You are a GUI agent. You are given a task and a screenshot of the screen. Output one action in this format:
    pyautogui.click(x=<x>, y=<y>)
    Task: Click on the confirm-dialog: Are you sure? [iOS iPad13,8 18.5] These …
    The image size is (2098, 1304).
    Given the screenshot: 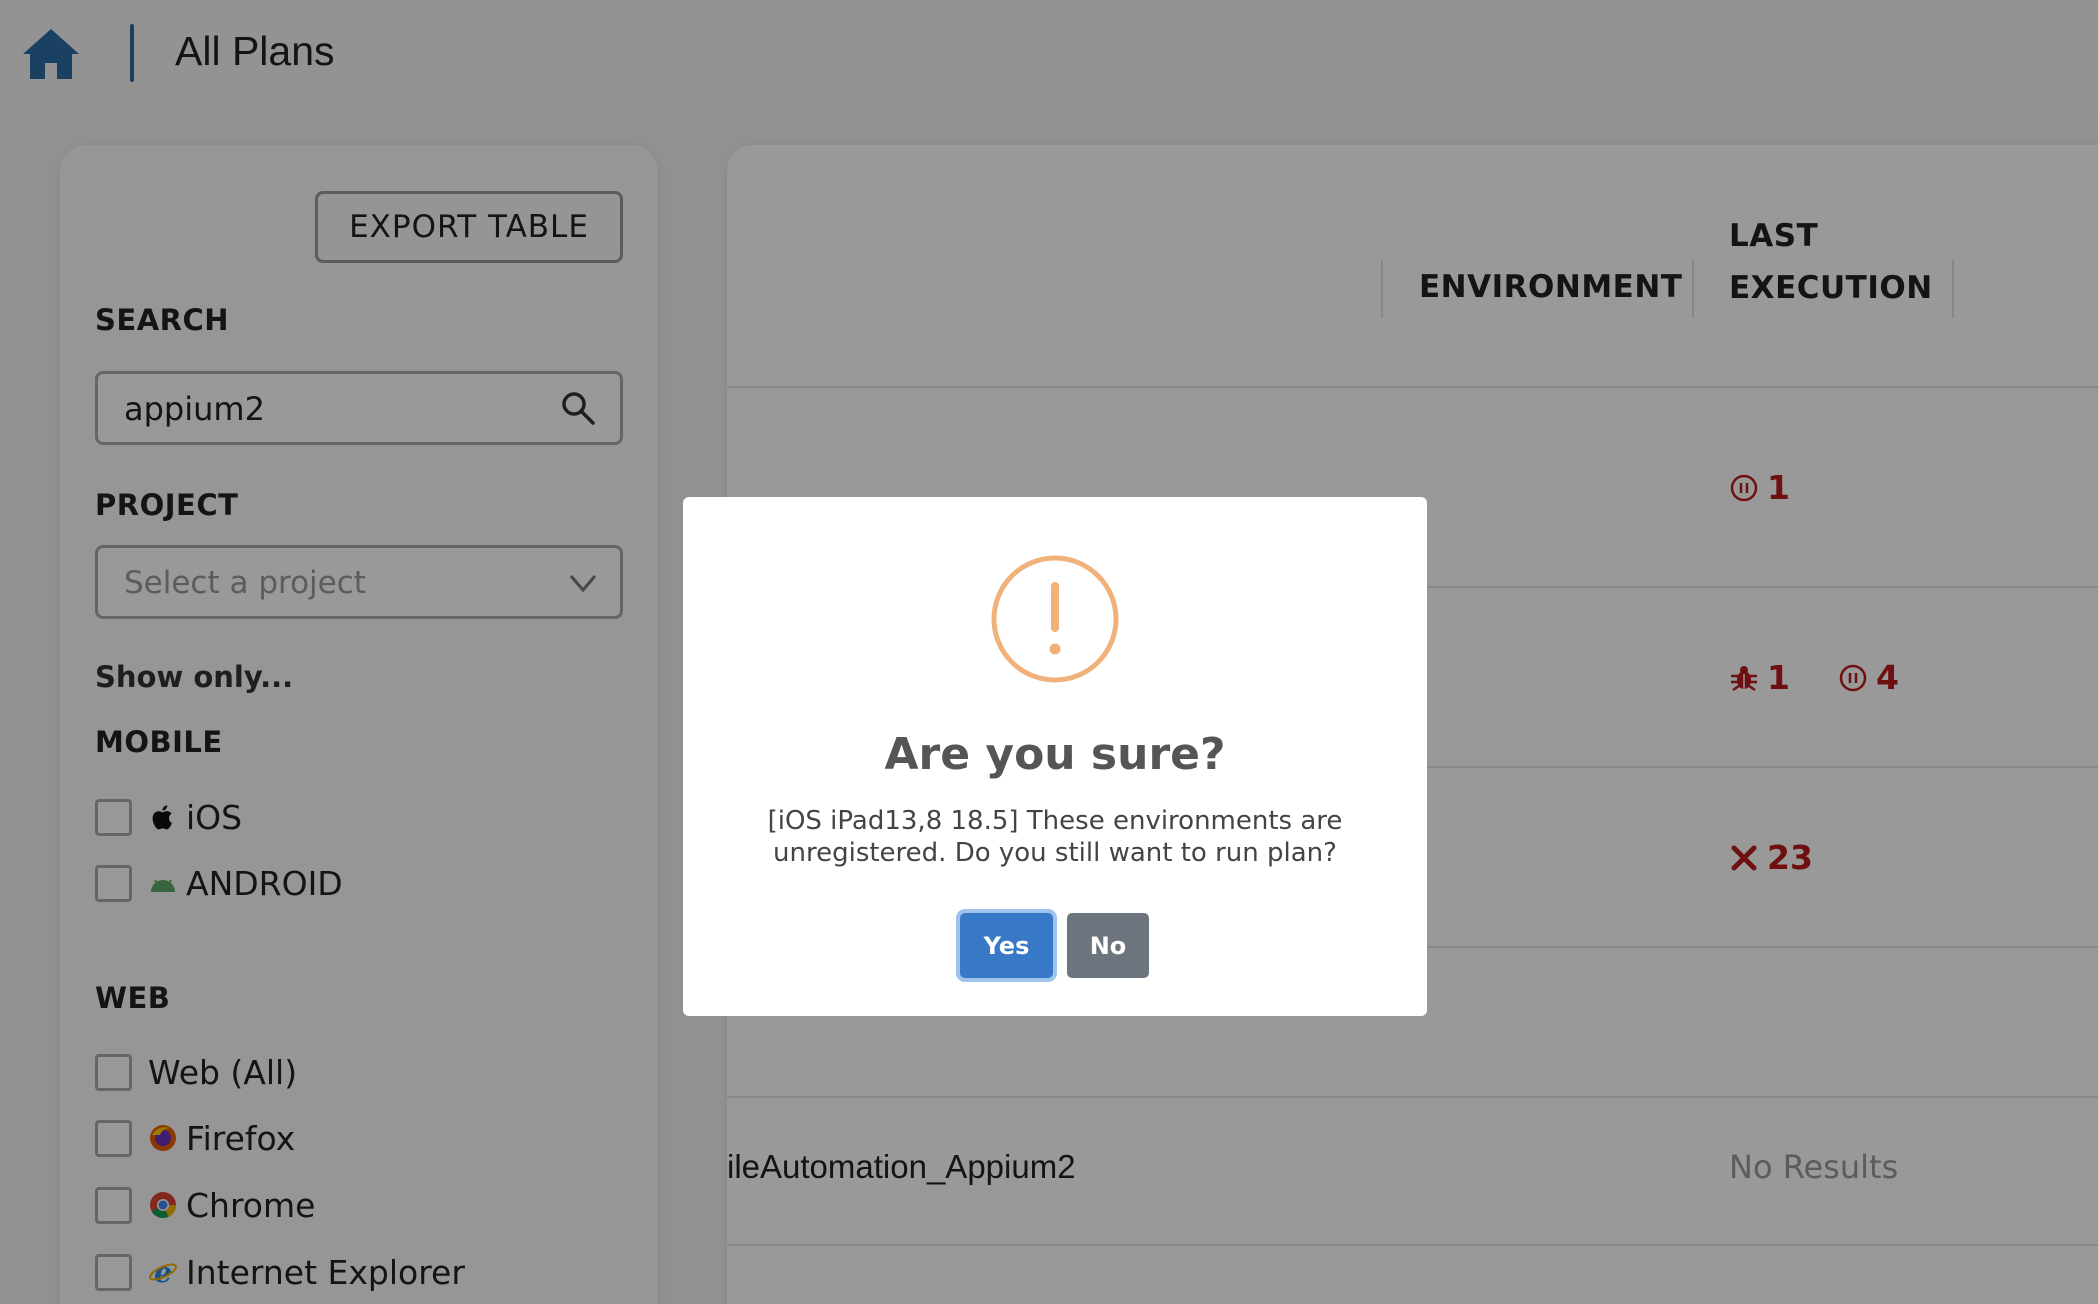 What is the action you would take?
    pyautogui.click(x=1055, y=756)
    